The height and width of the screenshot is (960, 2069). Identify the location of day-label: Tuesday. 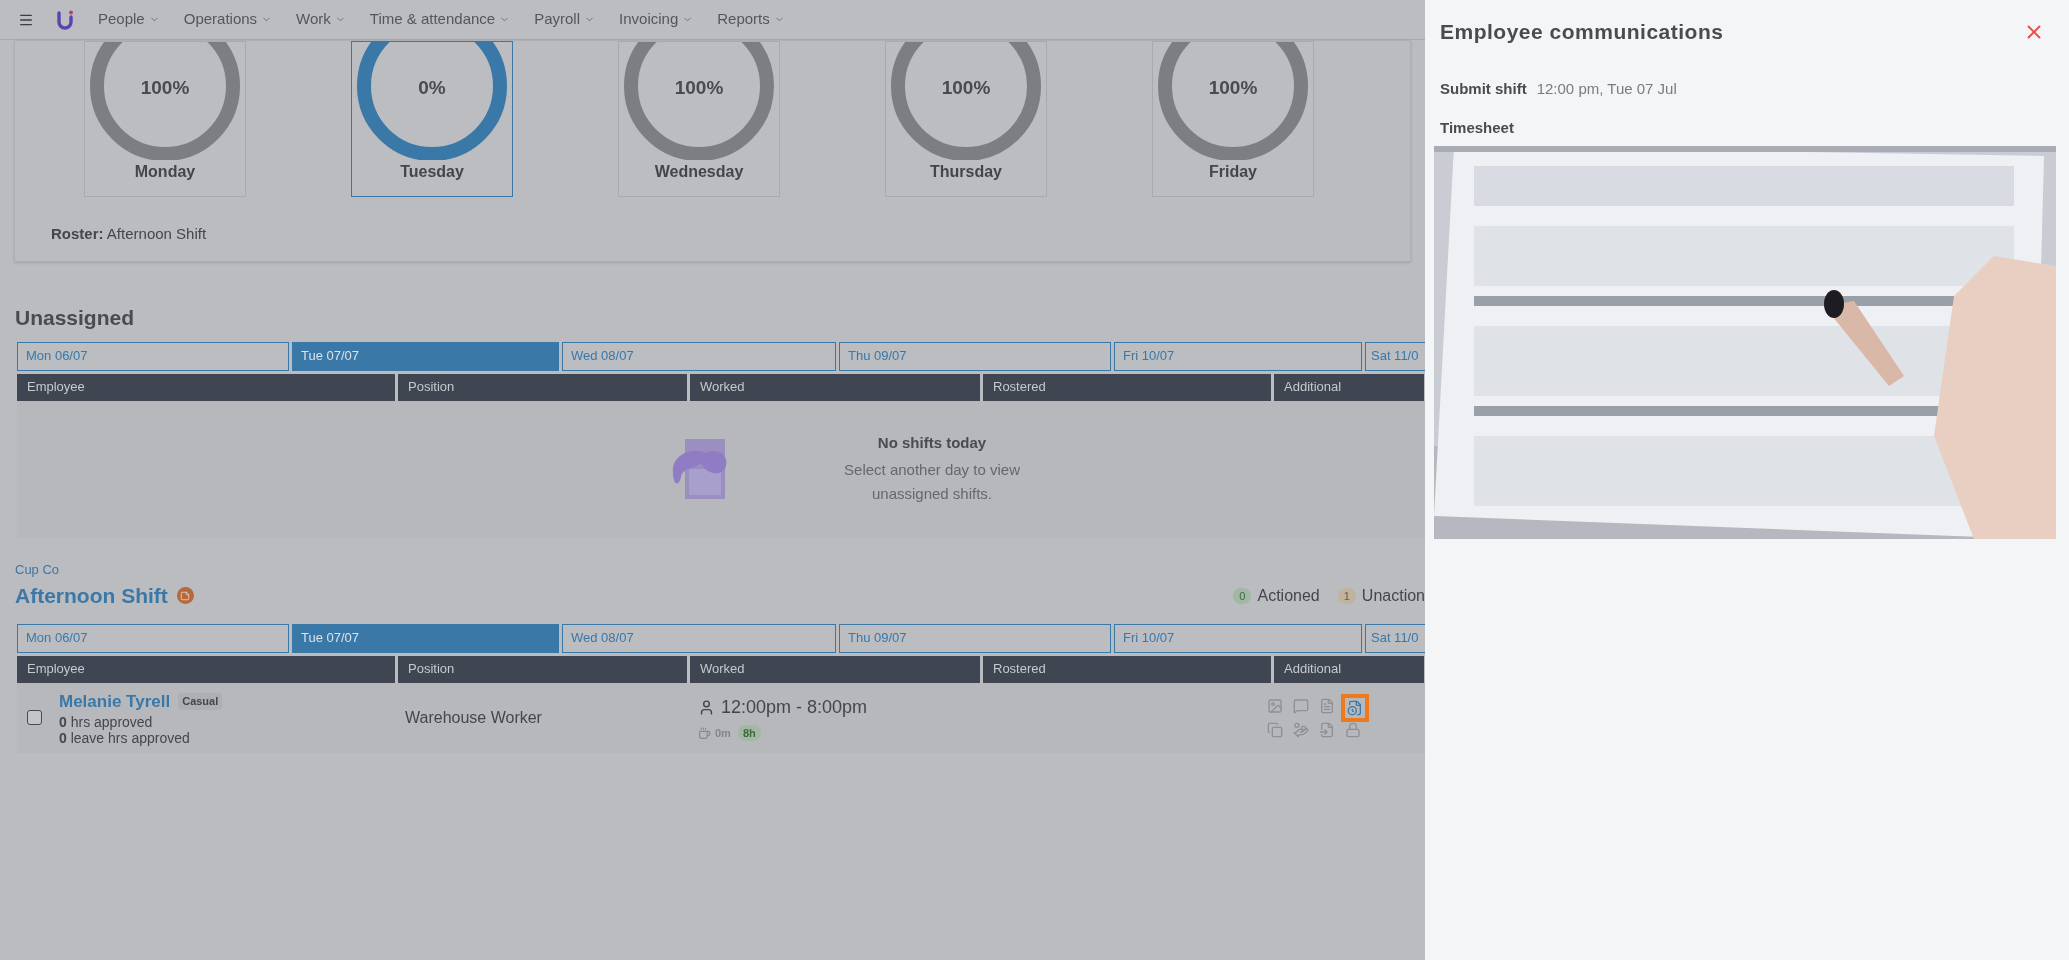
(432, 172).